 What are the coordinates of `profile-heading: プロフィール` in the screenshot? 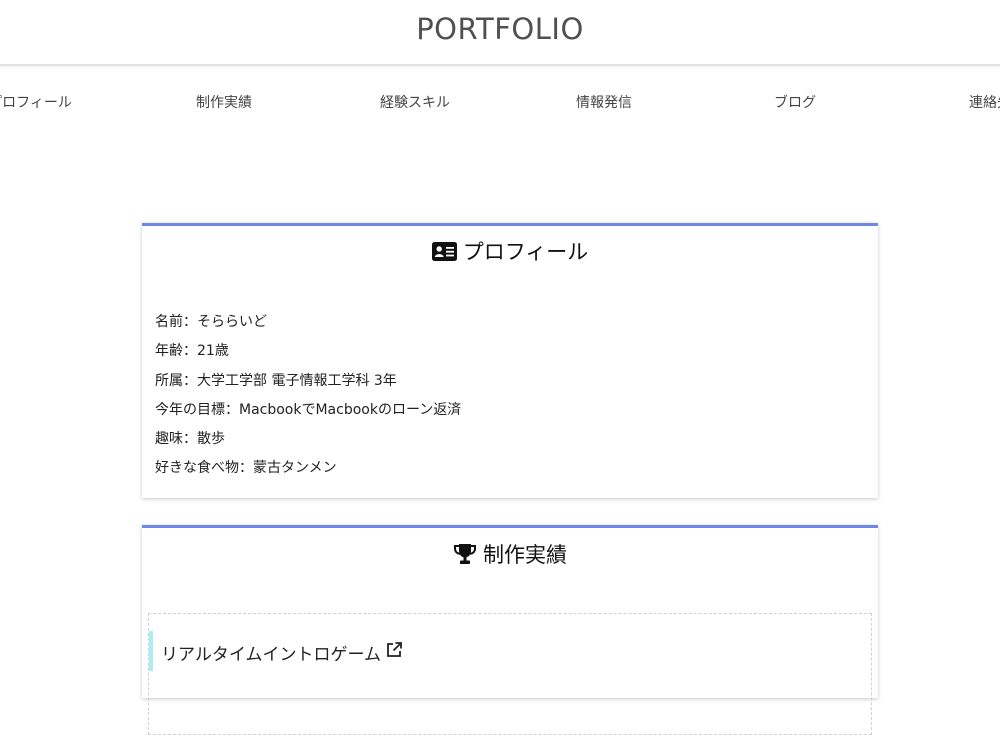 It's located at (525, 252).